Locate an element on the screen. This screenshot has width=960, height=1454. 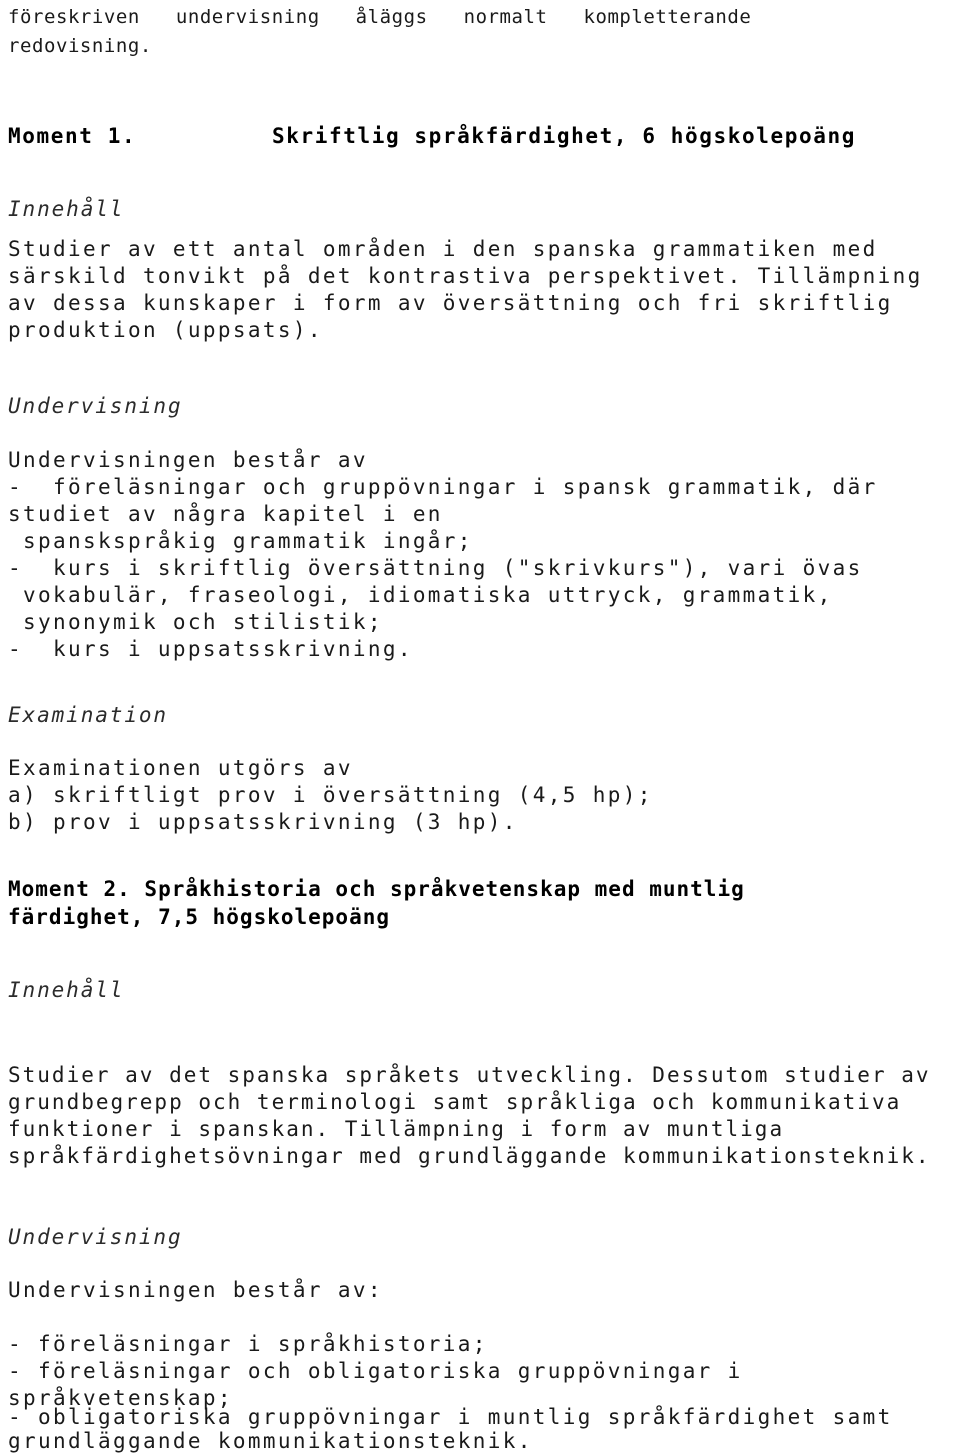
moment-1-undervisning-line-4: spanskspråkig grammatik ingår; is located at coordinates (240, 541).